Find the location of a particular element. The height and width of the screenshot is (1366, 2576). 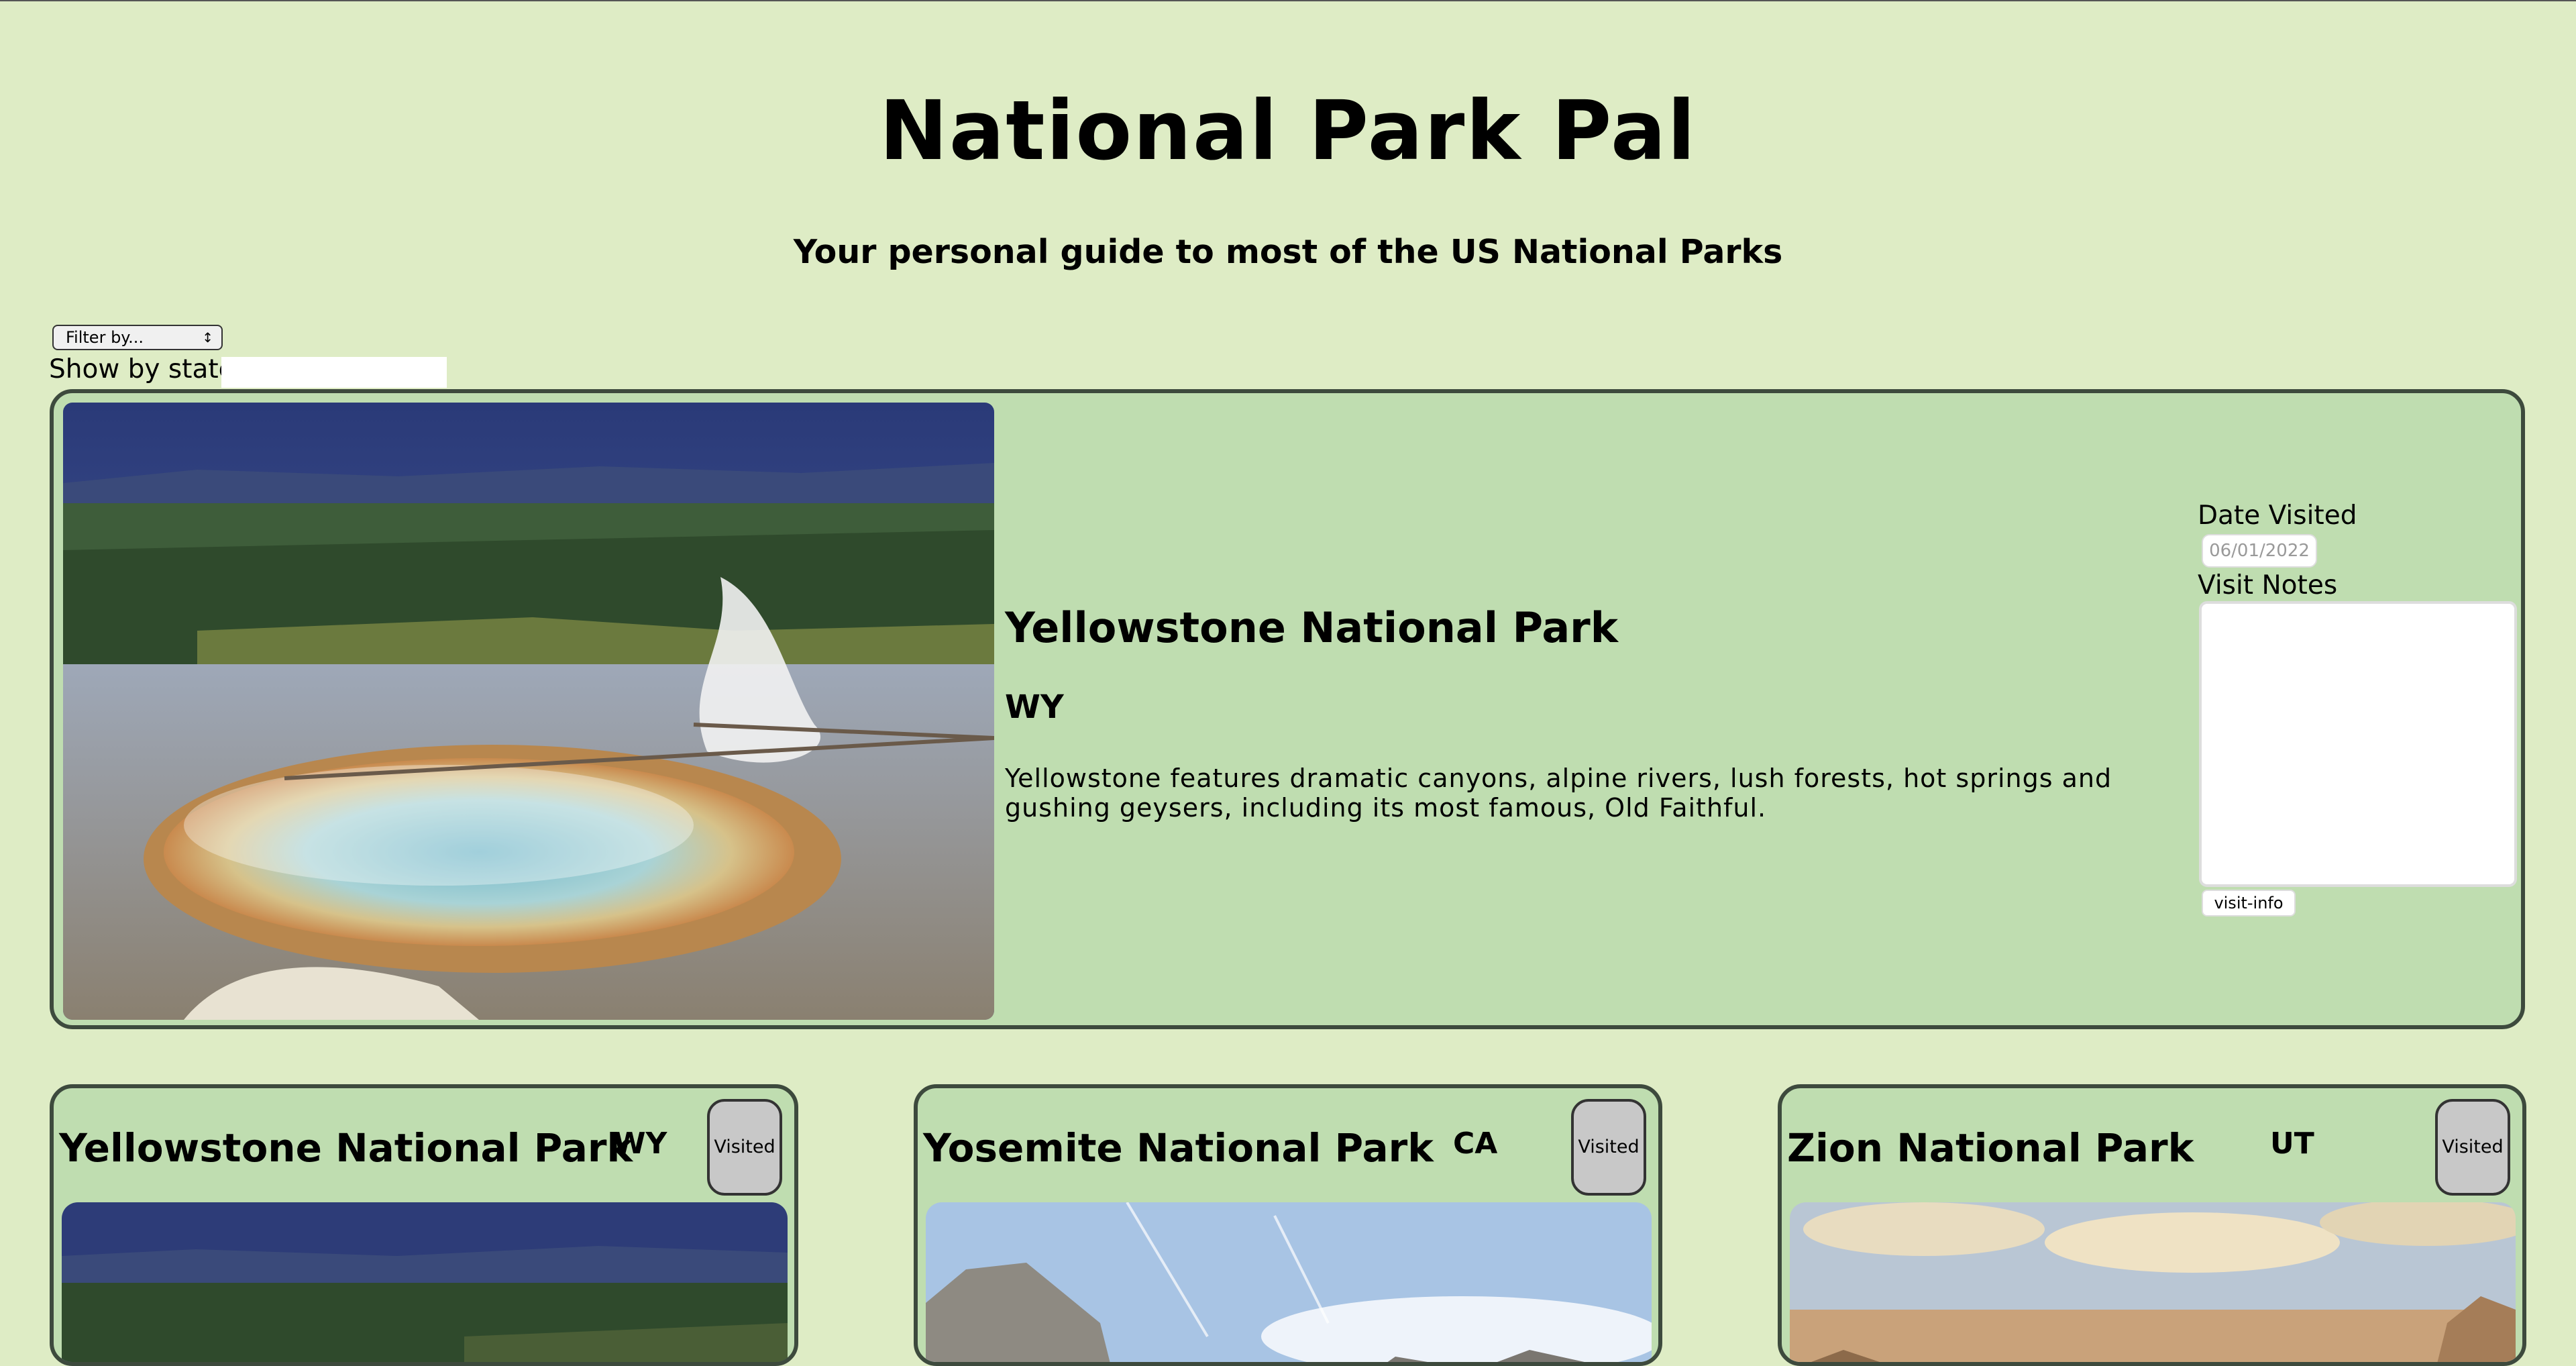

park-card: Yosemite National Park CA Visited is located at coordinates (1288, 1225).